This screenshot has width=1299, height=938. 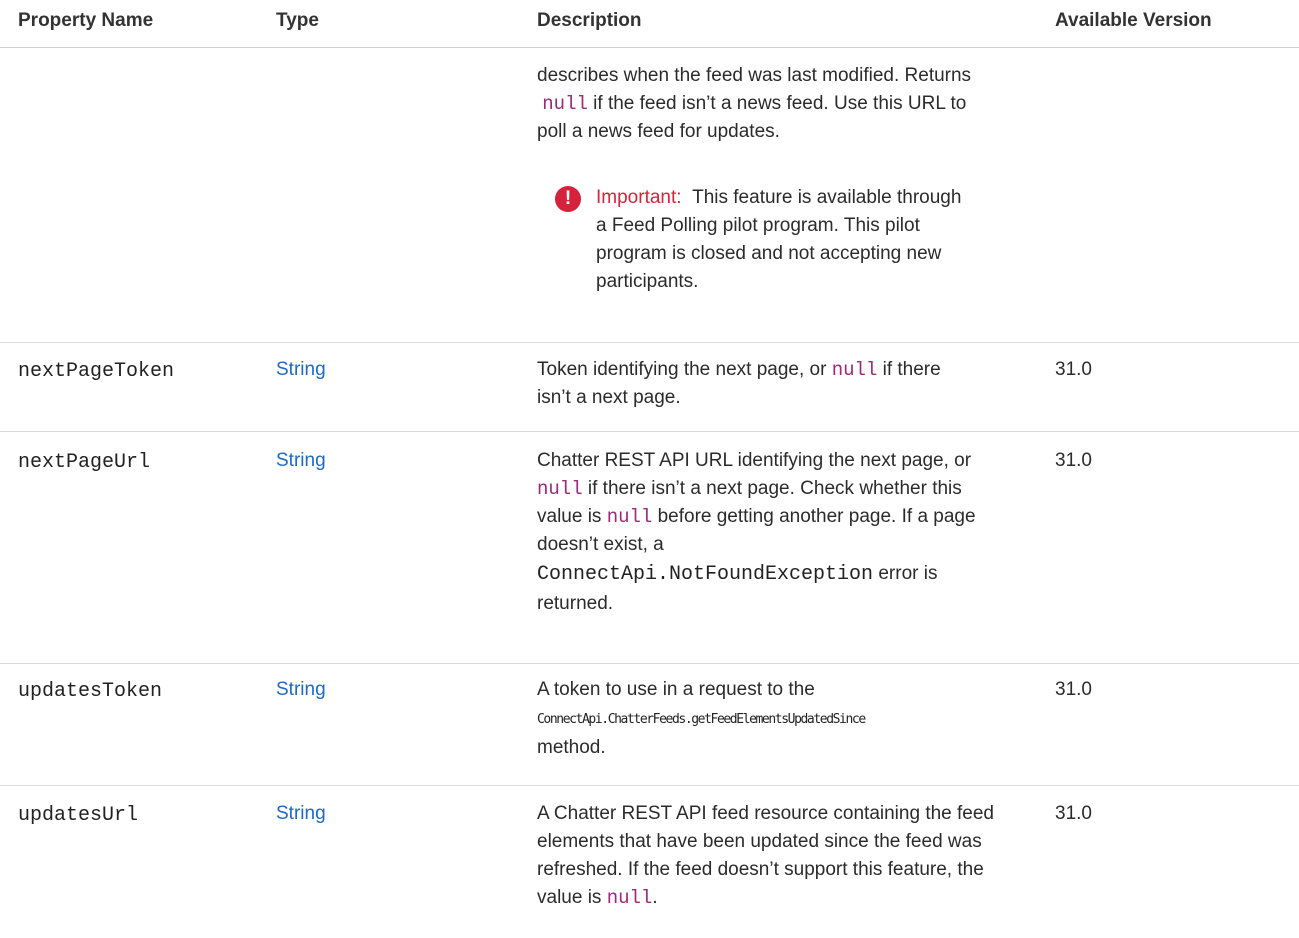 I want to click on exception-class: ConnectApi.NotFoundException, so click(x=705, y=574).